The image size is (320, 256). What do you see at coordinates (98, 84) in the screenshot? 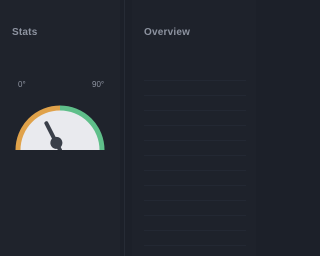
I see `gauge-max-label: 90°` at bounding box center [98, 84].